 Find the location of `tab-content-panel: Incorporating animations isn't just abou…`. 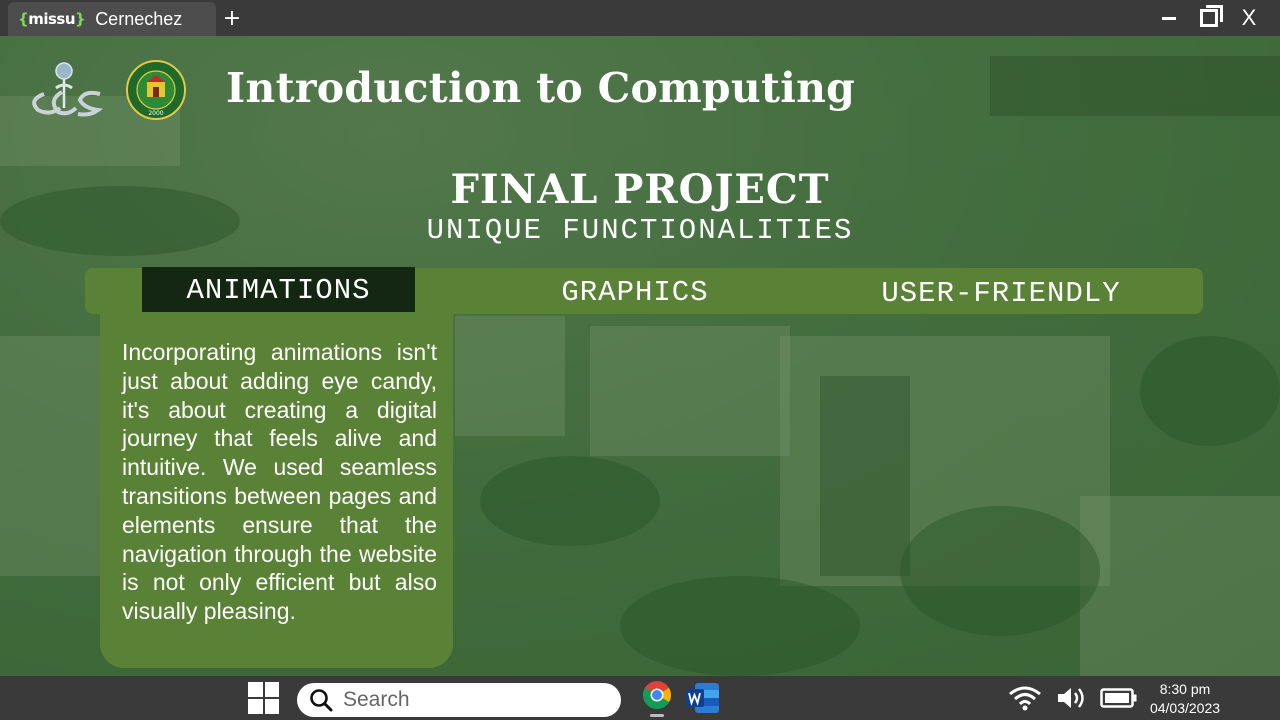

tab-content-panel: Incorporating animations isn't just abou… is located at coordinates (276, 490).